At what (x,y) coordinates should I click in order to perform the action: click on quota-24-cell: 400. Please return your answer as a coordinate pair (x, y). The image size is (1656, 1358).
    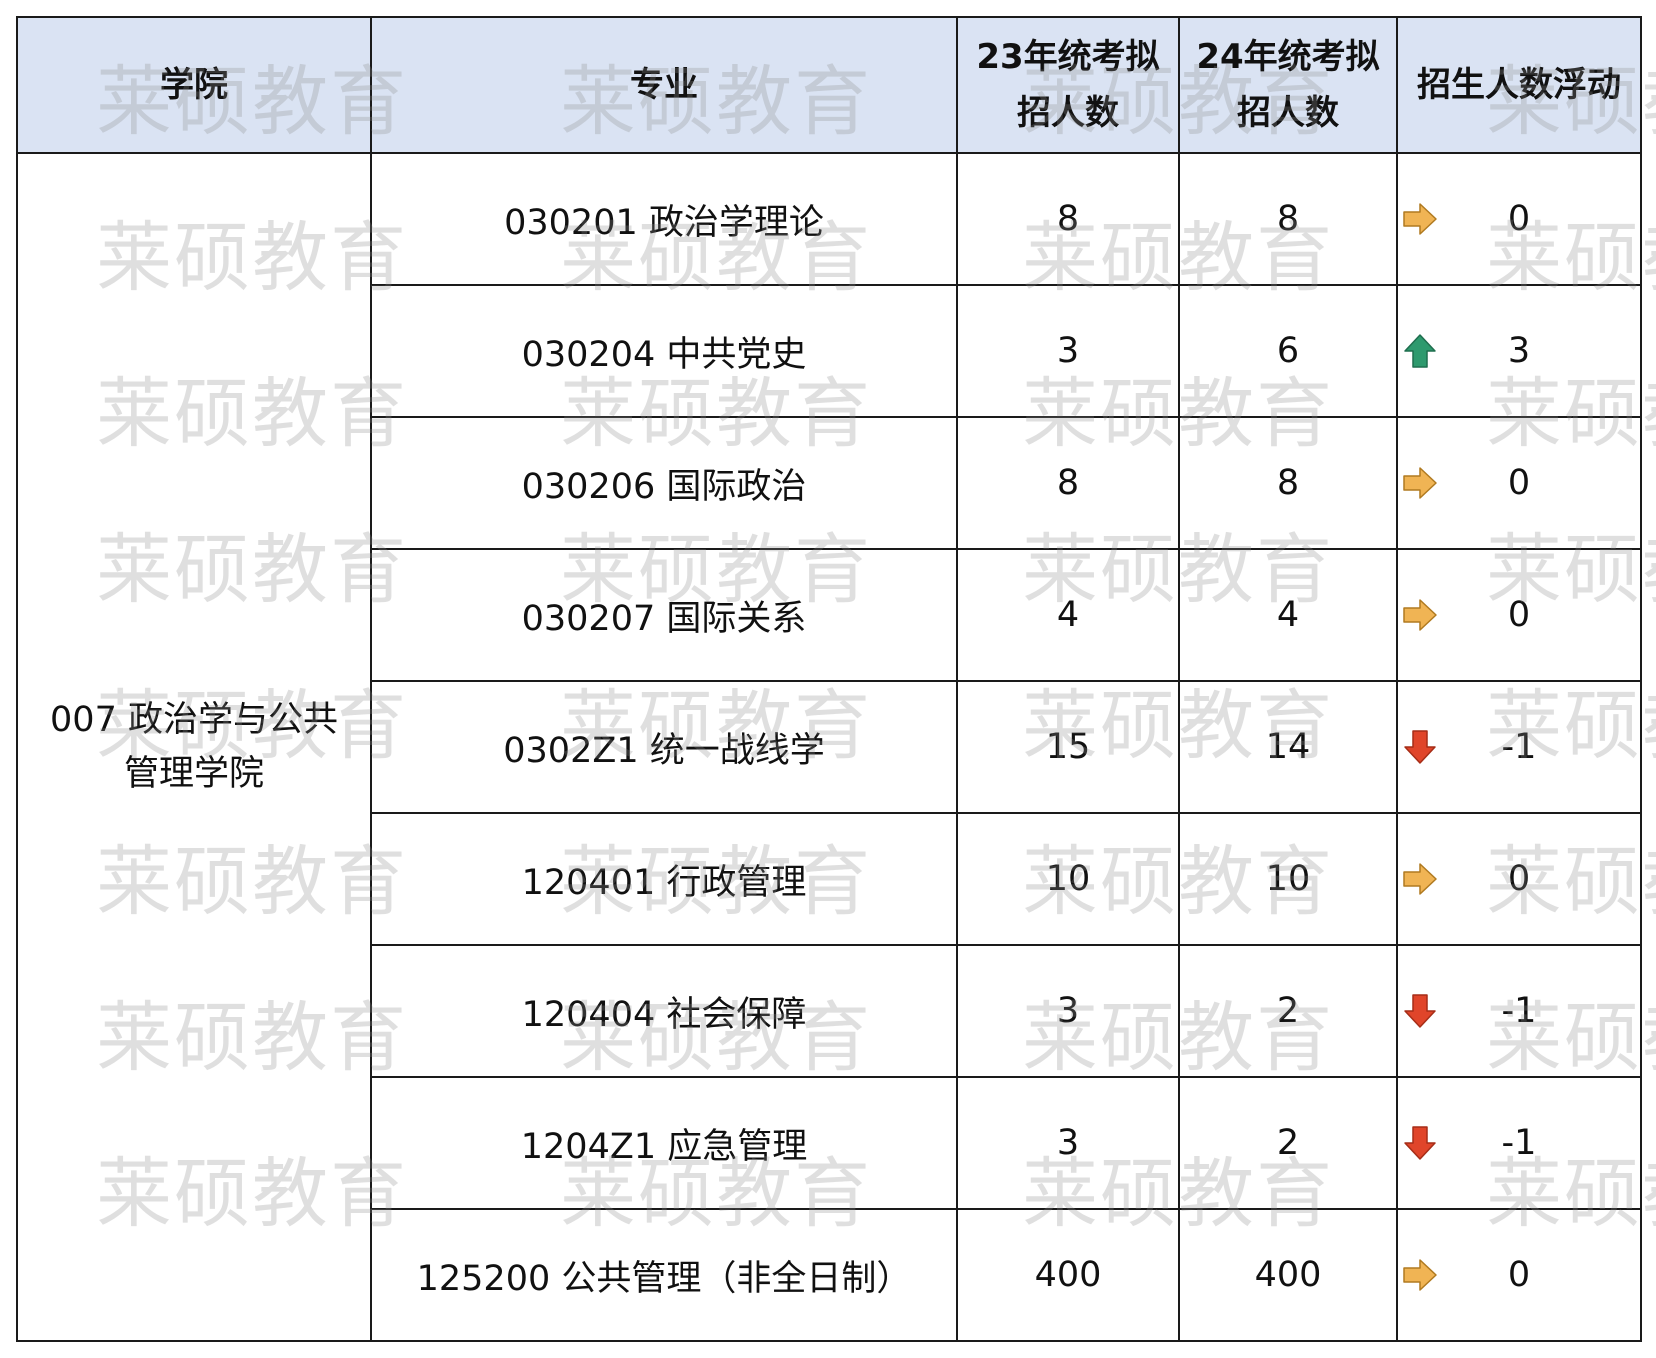
    Looking at the image, I should click on (1288, 1275).